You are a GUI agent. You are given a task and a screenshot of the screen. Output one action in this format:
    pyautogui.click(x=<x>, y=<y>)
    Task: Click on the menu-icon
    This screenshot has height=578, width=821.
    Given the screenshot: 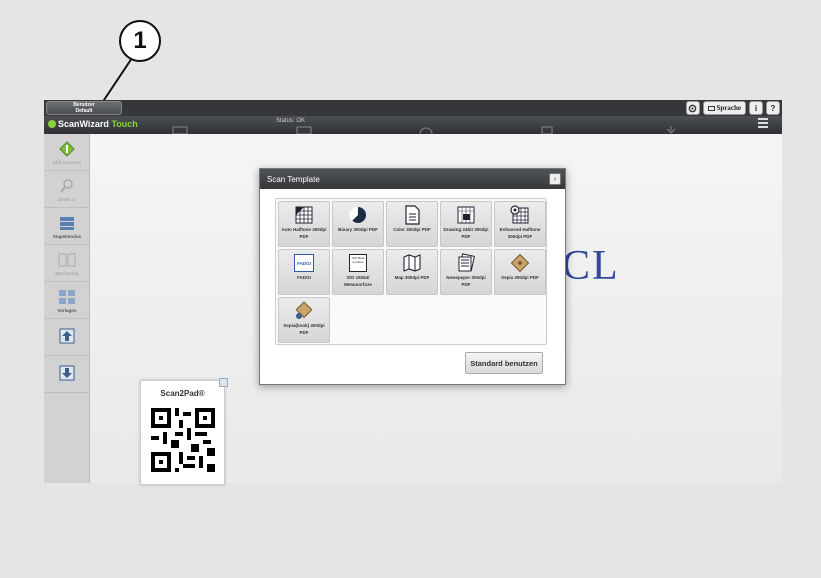 What is the action you would take?
    pyautogui.click(x=763, y=124)
    